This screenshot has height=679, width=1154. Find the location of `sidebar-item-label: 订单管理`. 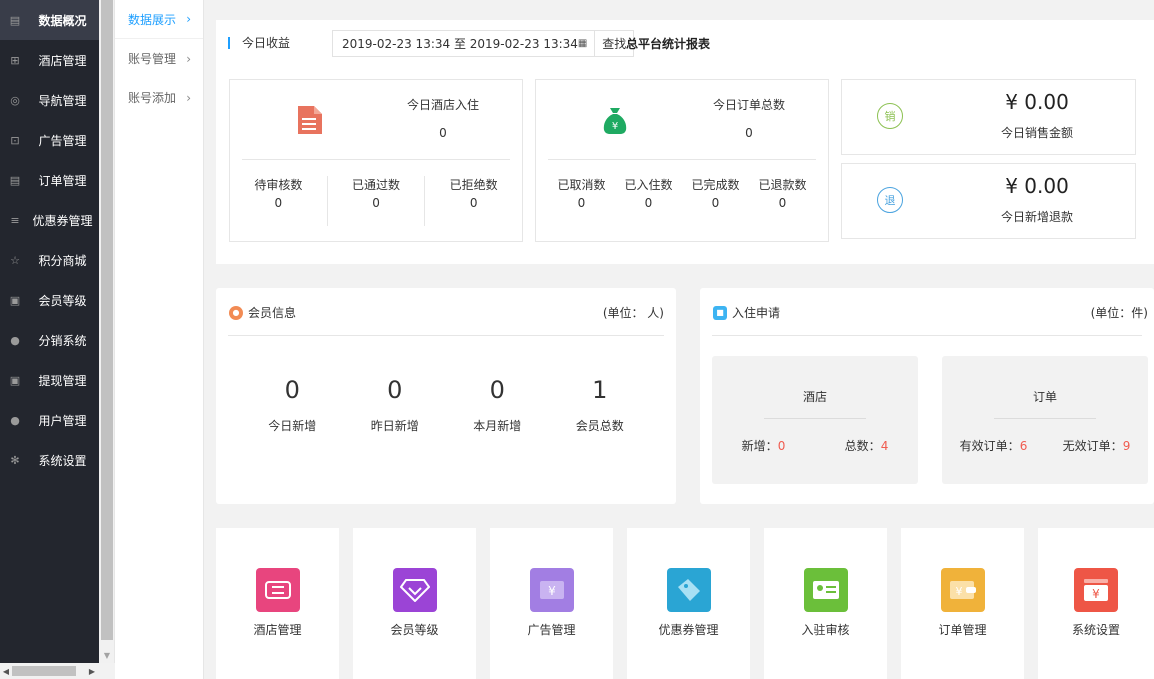

sidebar-item-label: 订单管理 is located at coordinates (62, 180).